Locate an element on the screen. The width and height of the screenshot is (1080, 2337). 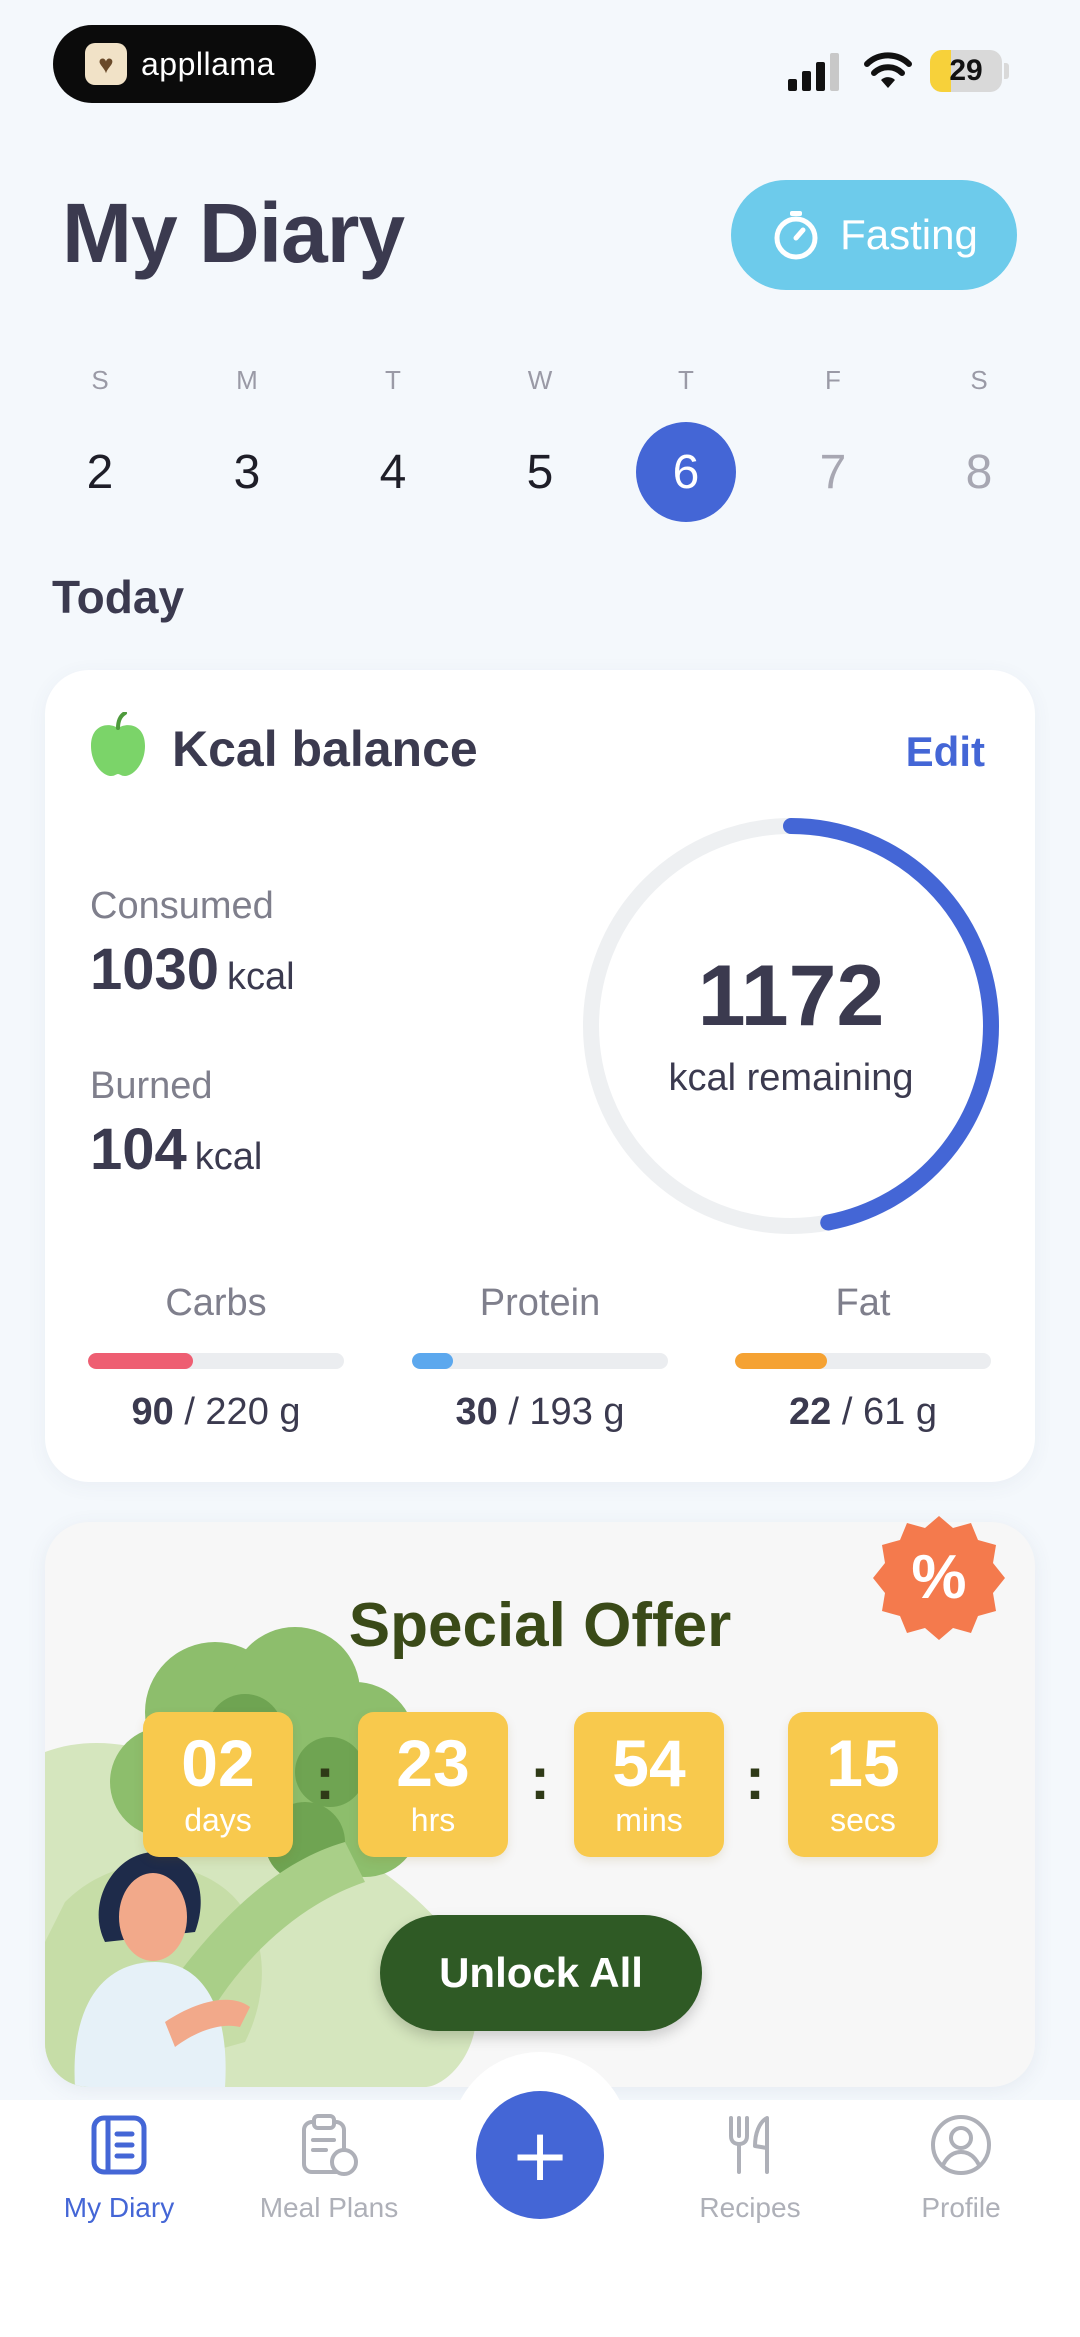
timer-unit: days is located at coordinates (218, 1820).